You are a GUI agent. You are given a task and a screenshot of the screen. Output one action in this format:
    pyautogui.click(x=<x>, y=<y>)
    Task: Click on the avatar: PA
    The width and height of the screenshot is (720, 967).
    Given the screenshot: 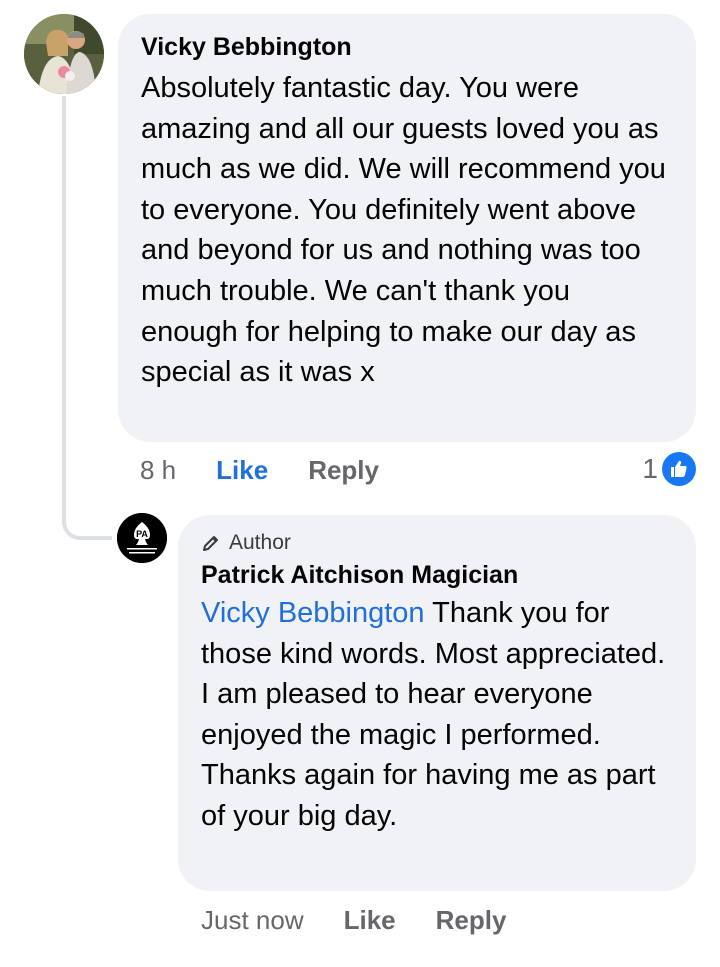 What is the action you would take?
    pyautogui.click(x=142, y=538)
    